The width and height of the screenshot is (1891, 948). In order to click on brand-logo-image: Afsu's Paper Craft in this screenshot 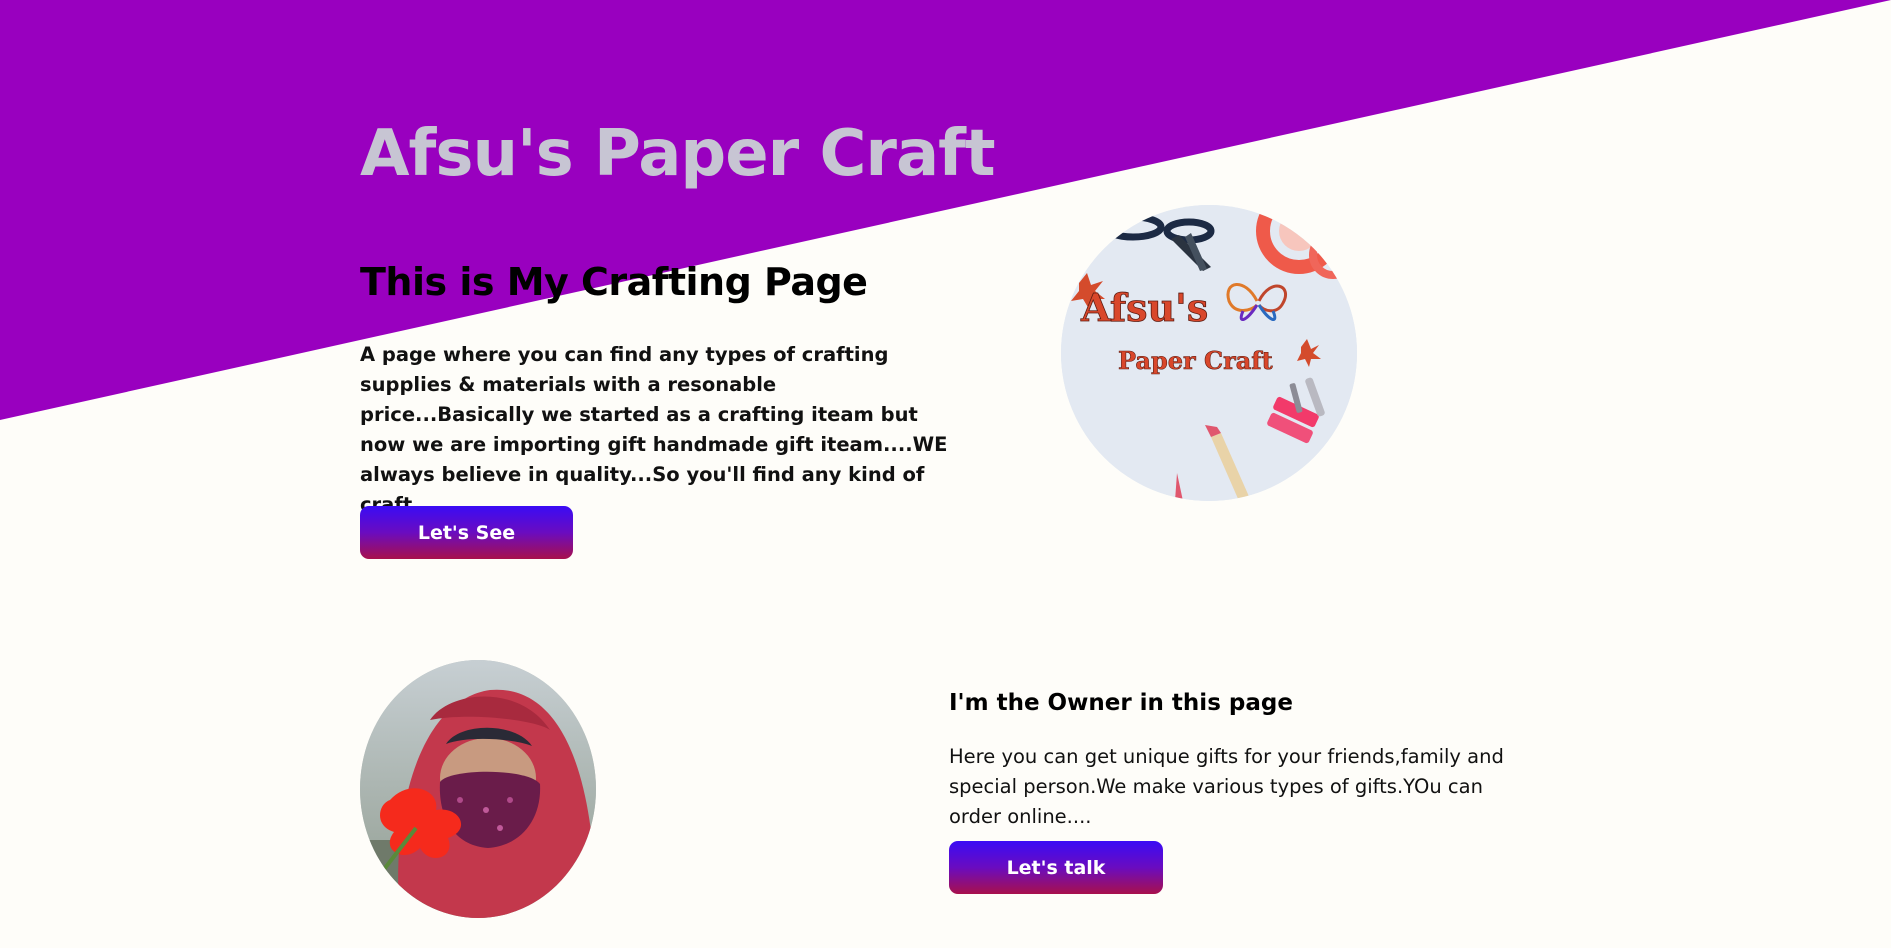, I will do `click(1209, 353)`.